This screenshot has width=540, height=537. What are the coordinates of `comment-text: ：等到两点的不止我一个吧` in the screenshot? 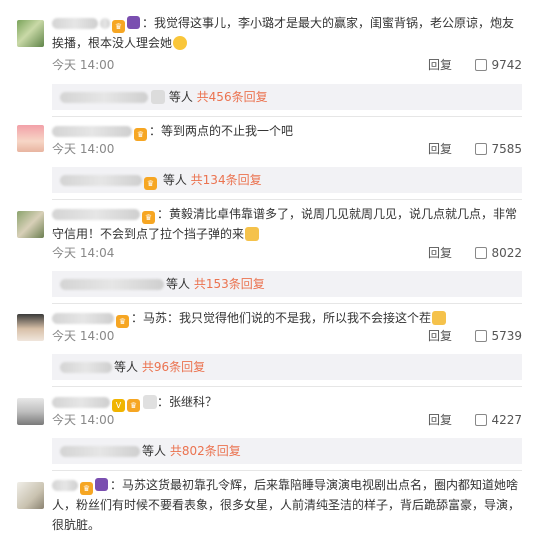 It's located at (221, 131).